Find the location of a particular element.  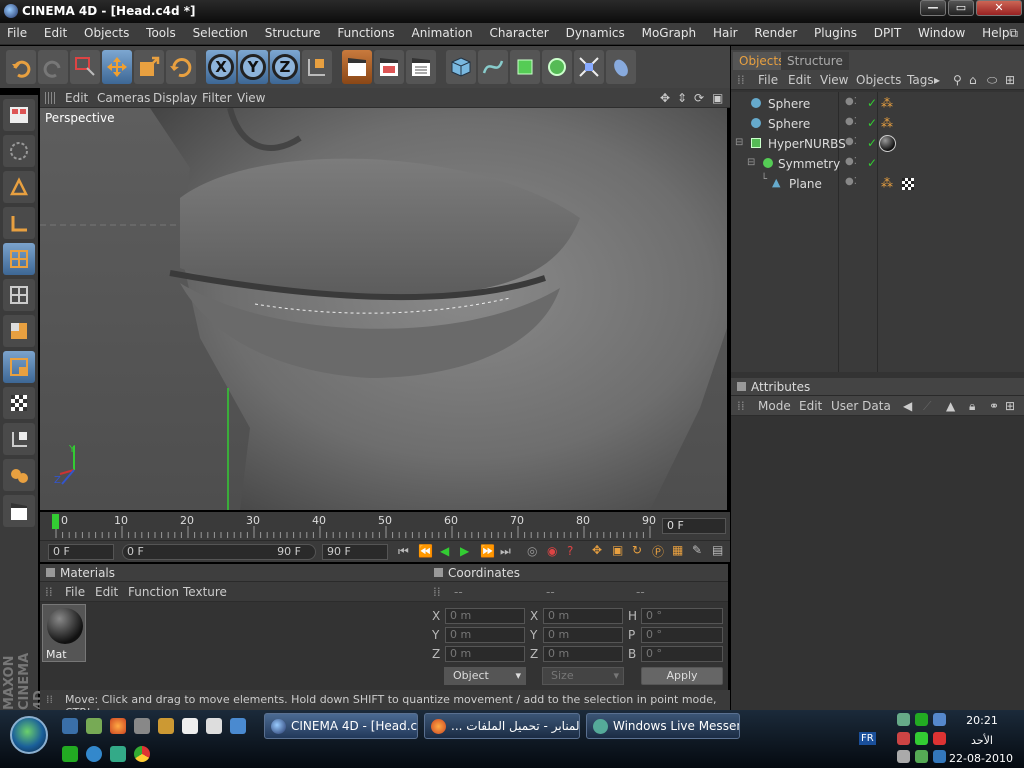

workplane-icon is located at coordinates (19, 151).